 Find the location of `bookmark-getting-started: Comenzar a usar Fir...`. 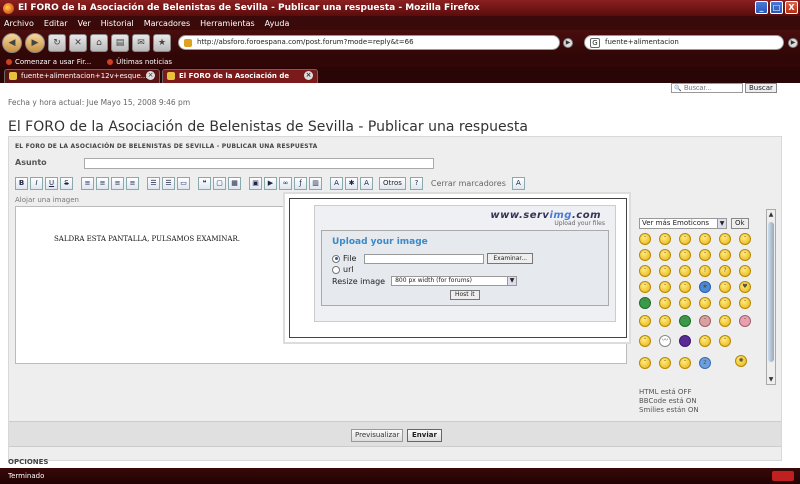

bookmark-getting-started: Comenzar a usar Fir... is located at coordinates (48, 62).